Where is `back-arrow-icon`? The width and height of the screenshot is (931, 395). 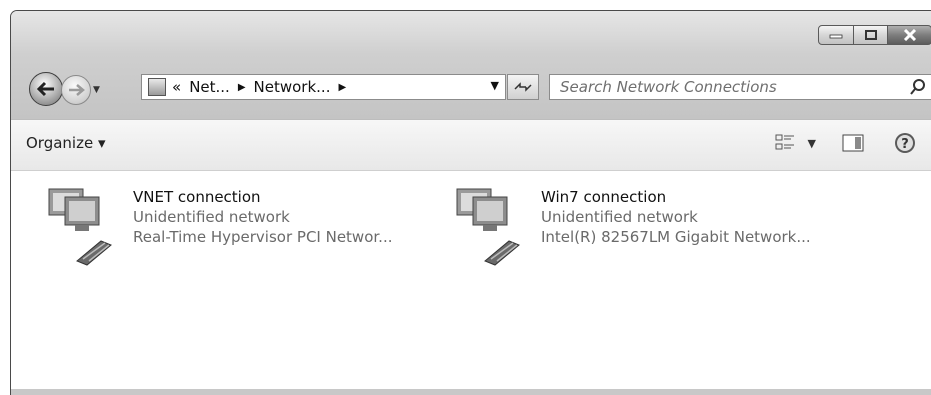
back-arrow-icon is located at coordinates (45, 89).